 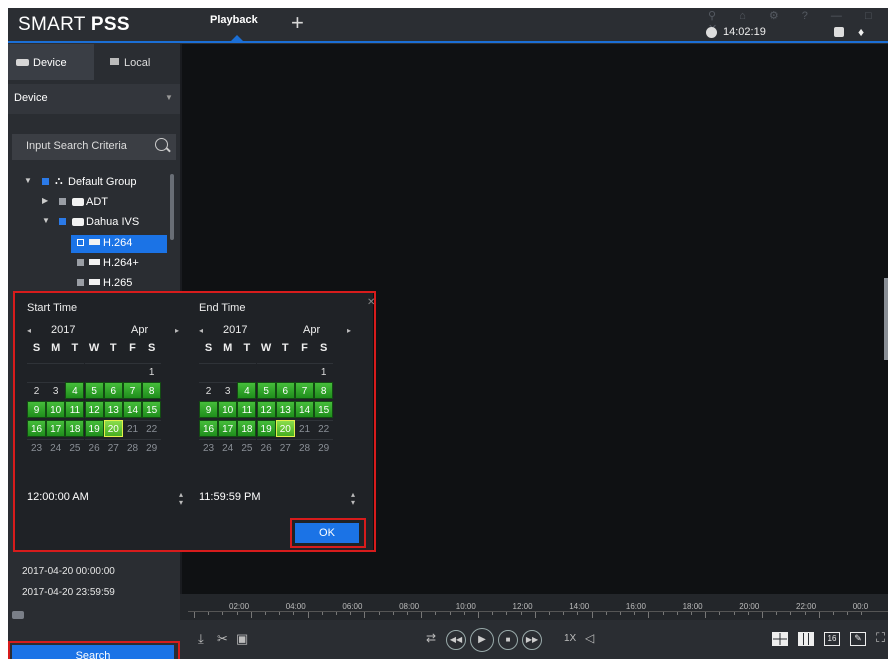 What do you see at coordinates (68, 571) in the screenshot?
I see `start-time-value: 2017-04-20 00:00:00` at bounding box center [68, 571].